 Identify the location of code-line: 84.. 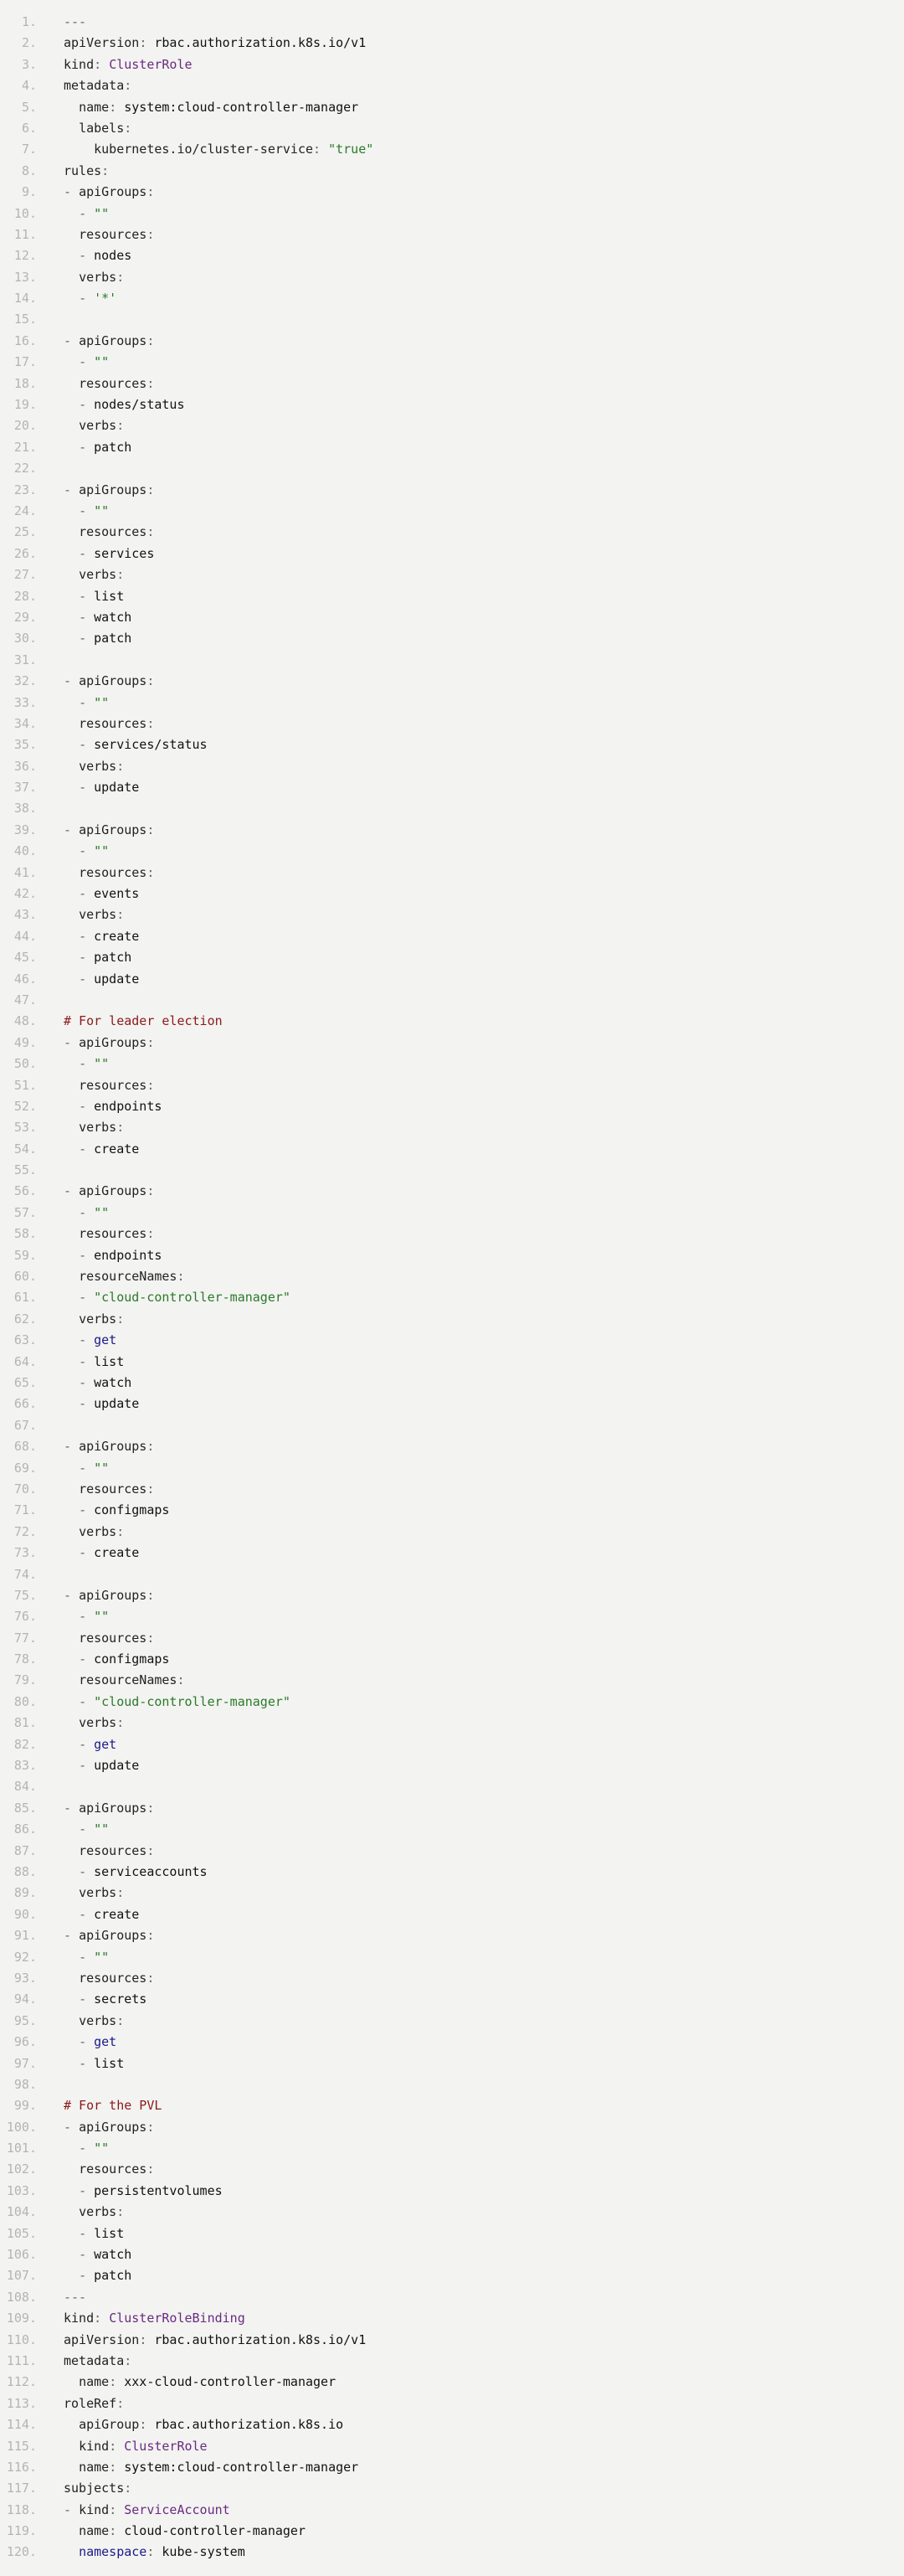
(452, 1786).